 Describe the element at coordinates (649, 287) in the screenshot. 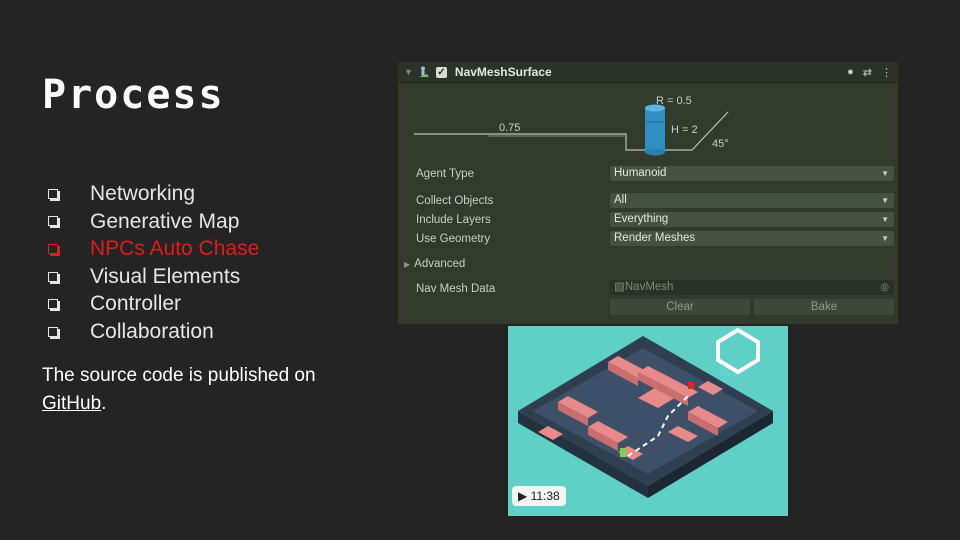

I see `nav-mesh-data-value: NavMesh` at that location.